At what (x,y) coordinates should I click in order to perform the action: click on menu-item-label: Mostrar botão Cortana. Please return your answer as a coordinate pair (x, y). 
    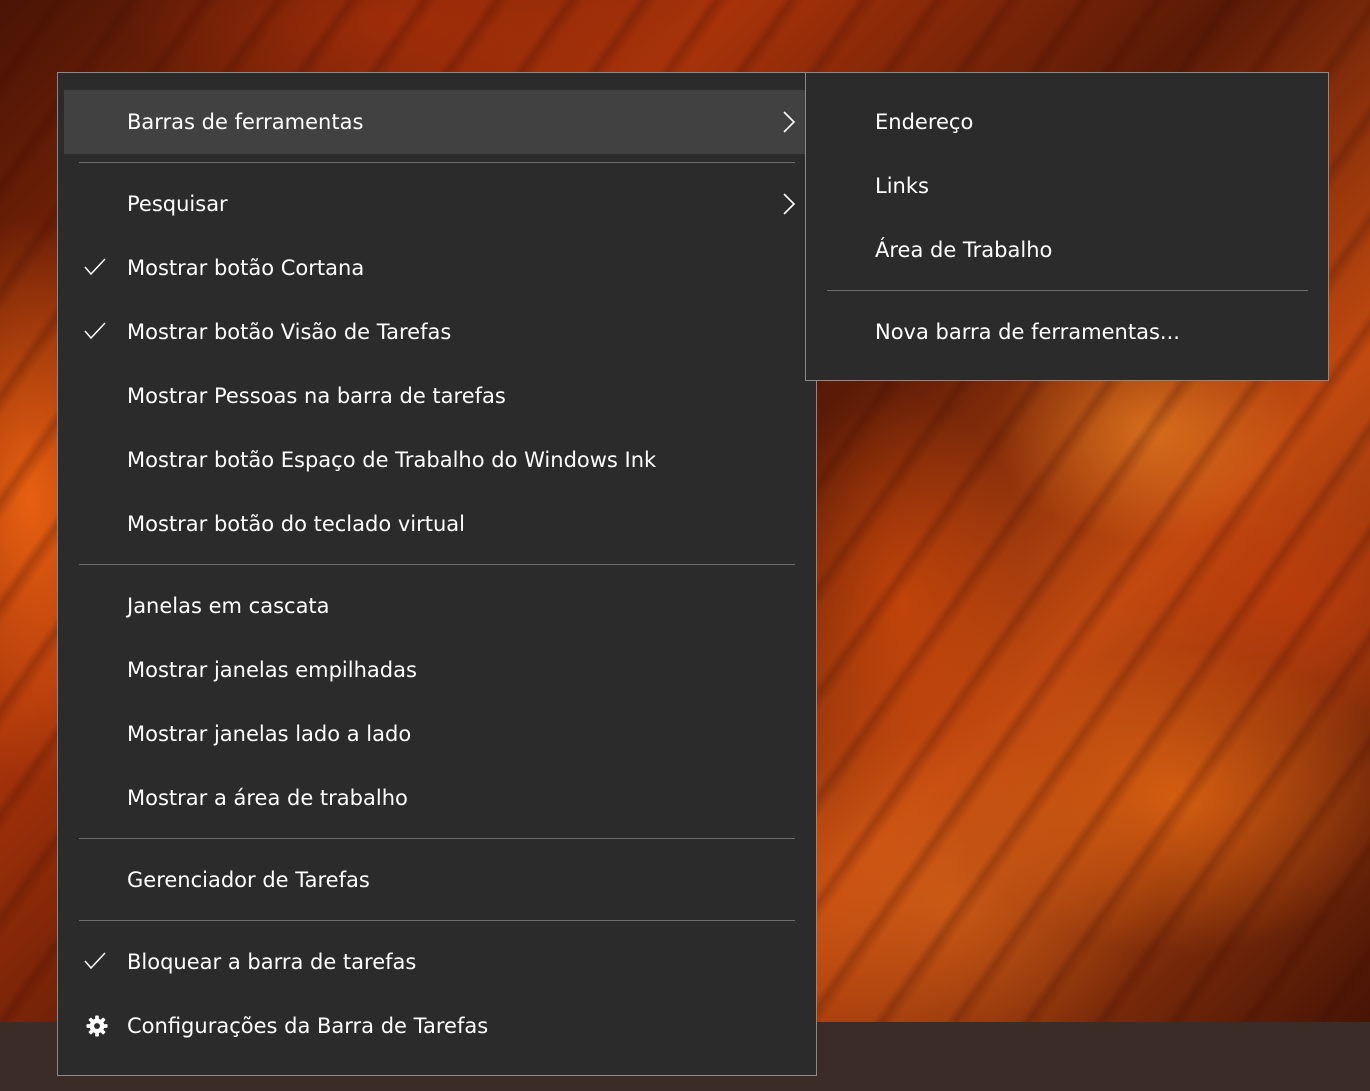
    Looking at the image, I should click on (246, 268).